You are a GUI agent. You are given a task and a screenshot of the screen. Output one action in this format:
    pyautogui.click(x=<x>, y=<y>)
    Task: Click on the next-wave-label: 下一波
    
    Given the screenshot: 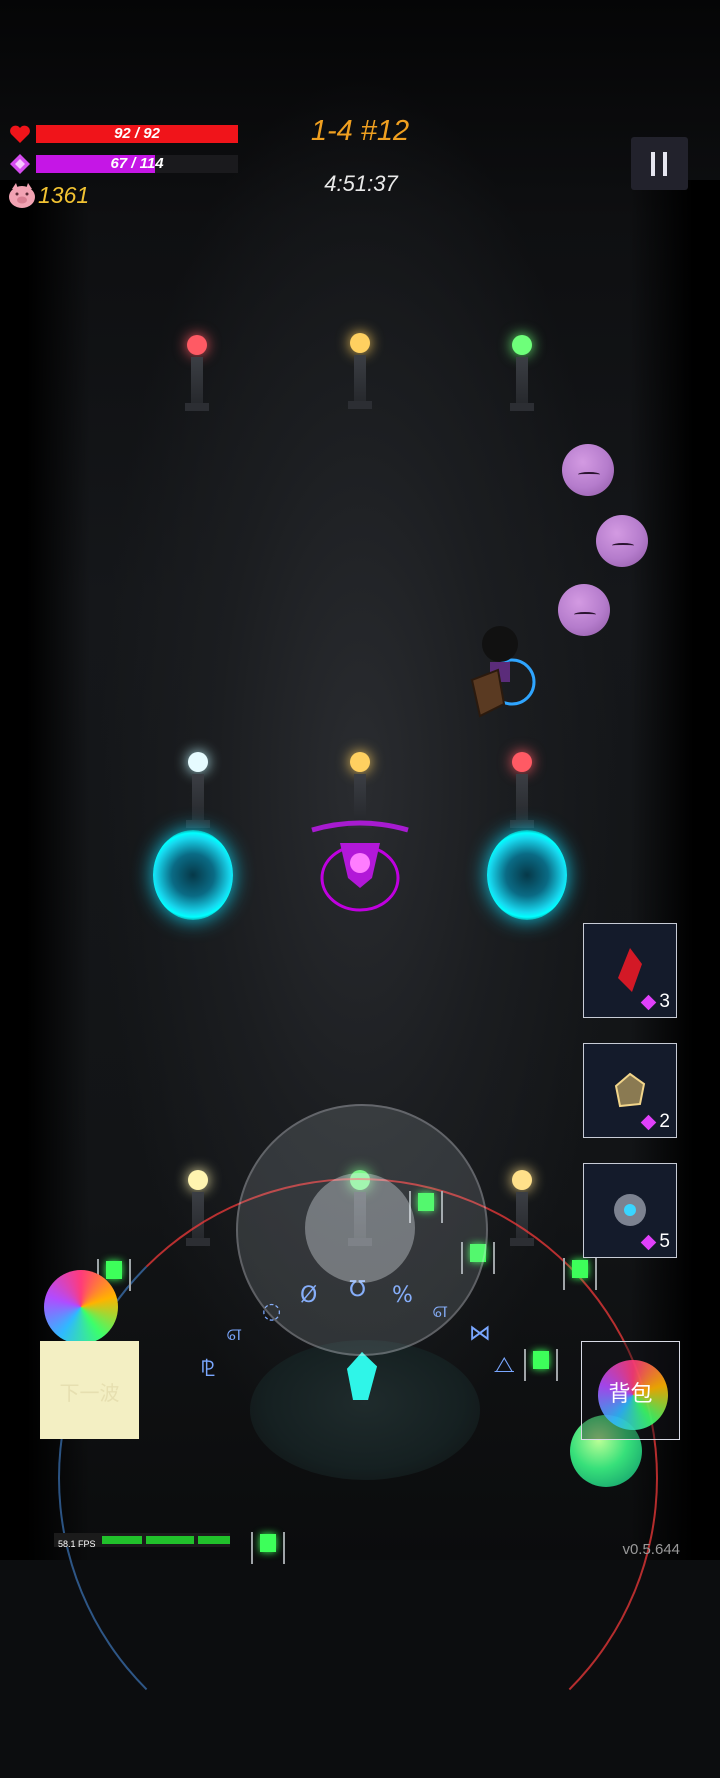 What is the action you would take?
    pyautogui.click(x=89, y=1393)
    